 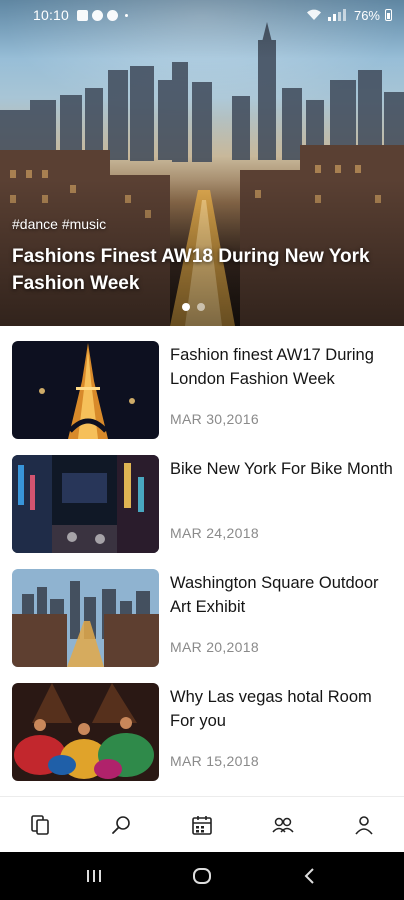 I want to click on home-icon, so click(x=202, y=876).